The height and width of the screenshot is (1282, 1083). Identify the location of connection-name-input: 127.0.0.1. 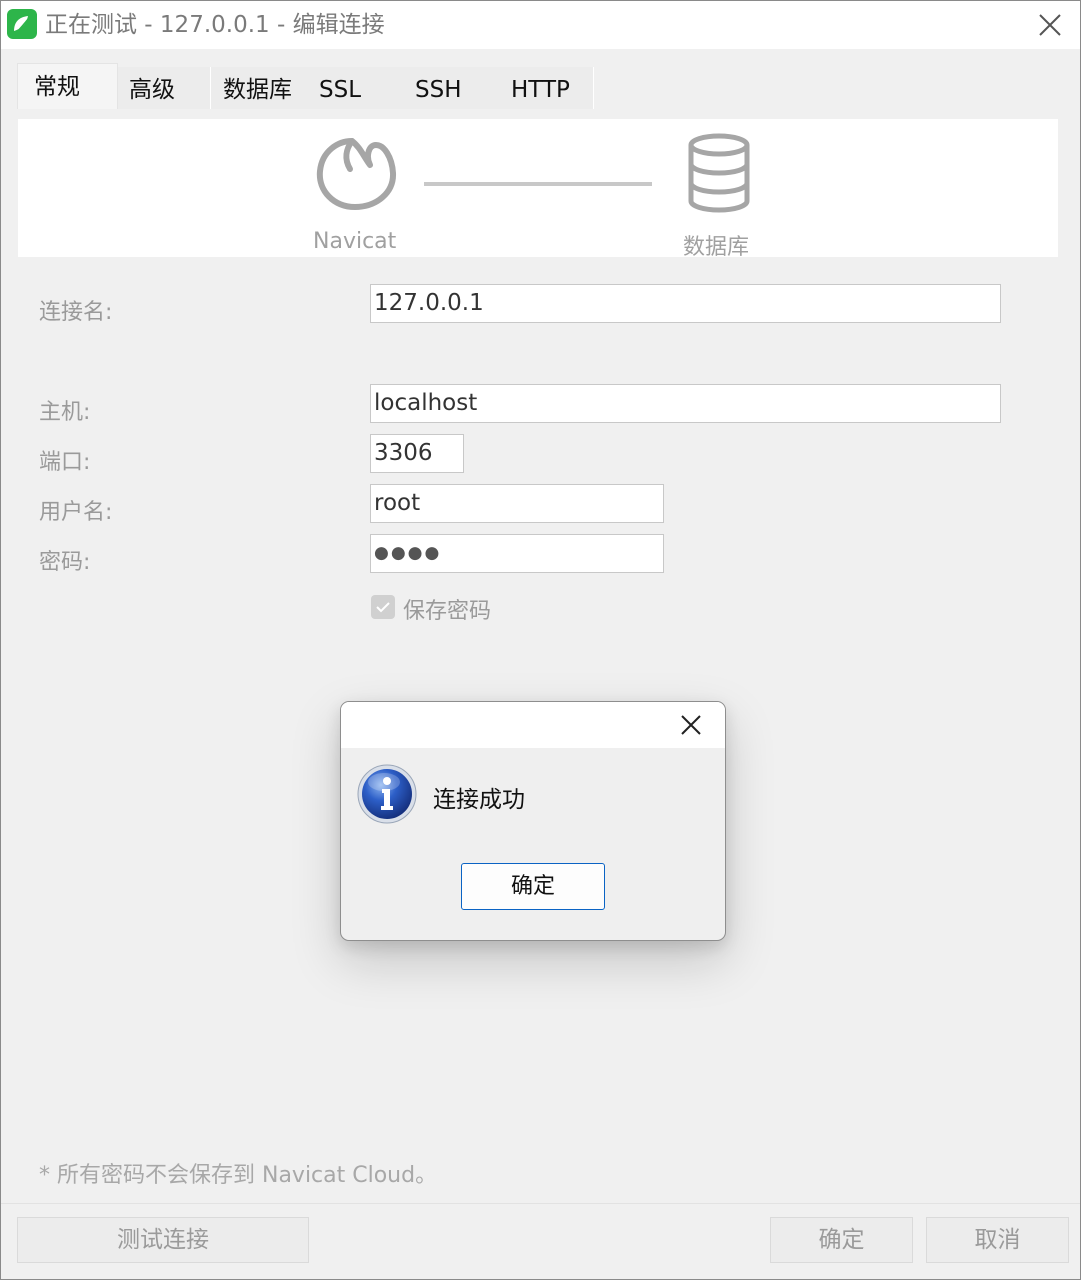
(685, 303).